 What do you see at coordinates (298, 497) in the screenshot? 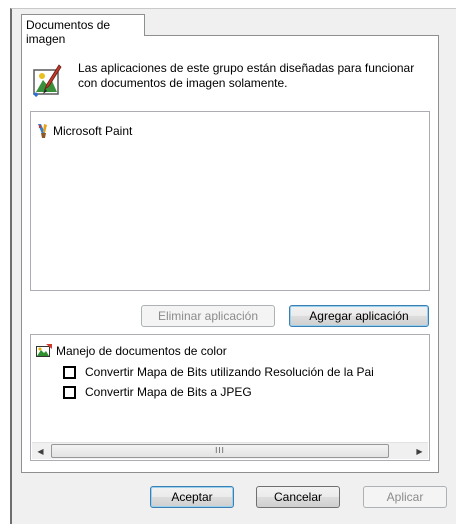
I see `cancel-button: Cancelar` at bounding box center [298, 497].